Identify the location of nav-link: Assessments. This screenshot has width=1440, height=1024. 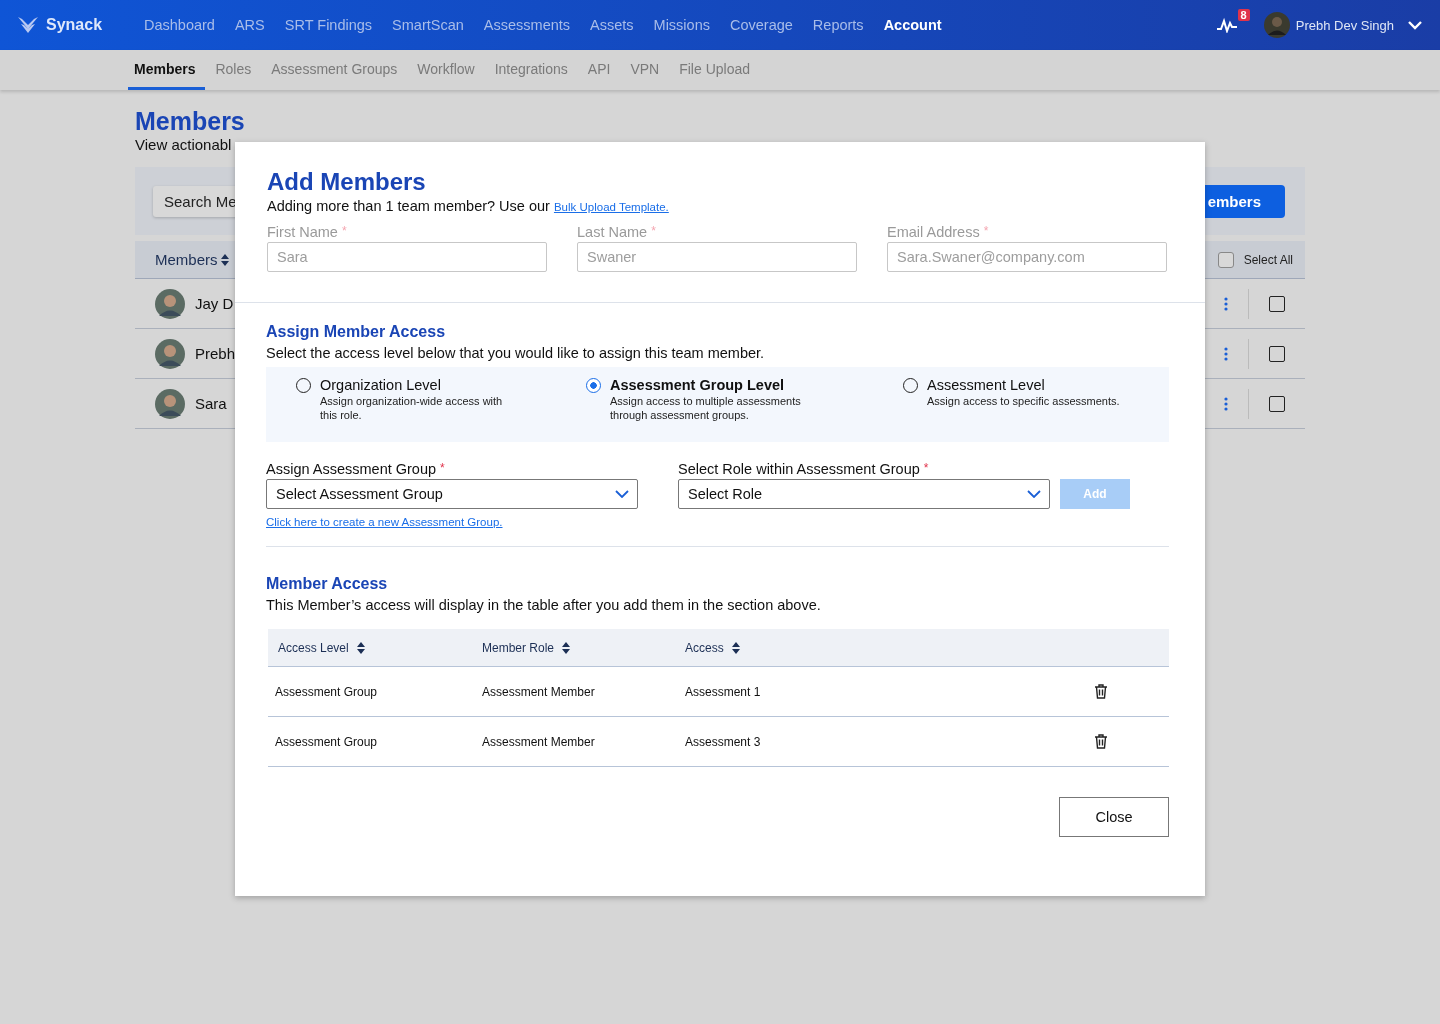
(527, 25).